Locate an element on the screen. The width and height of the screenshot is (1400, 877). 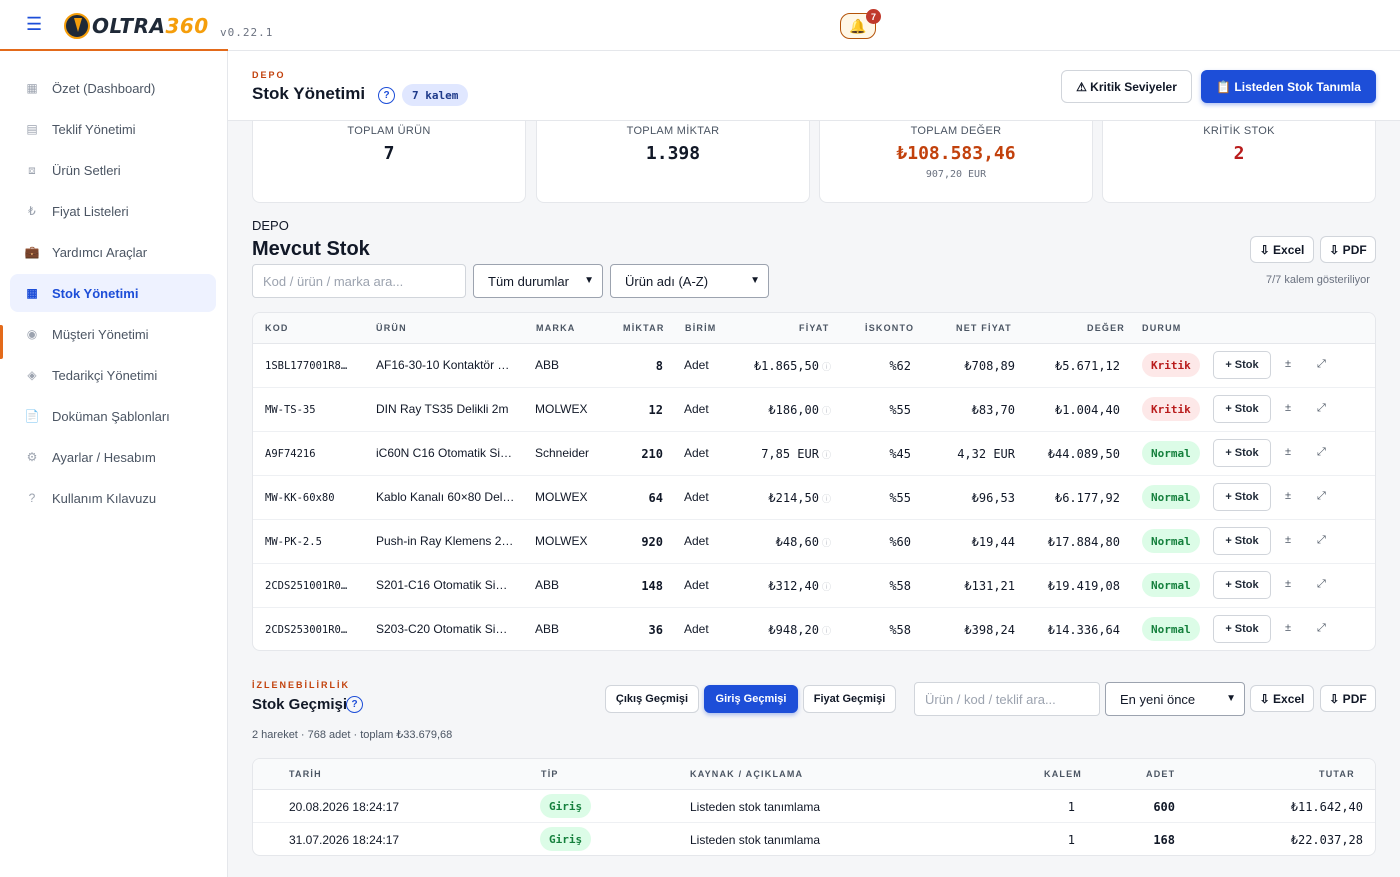
dashboard-icon: ▦ is located at coordinates (32, 88).